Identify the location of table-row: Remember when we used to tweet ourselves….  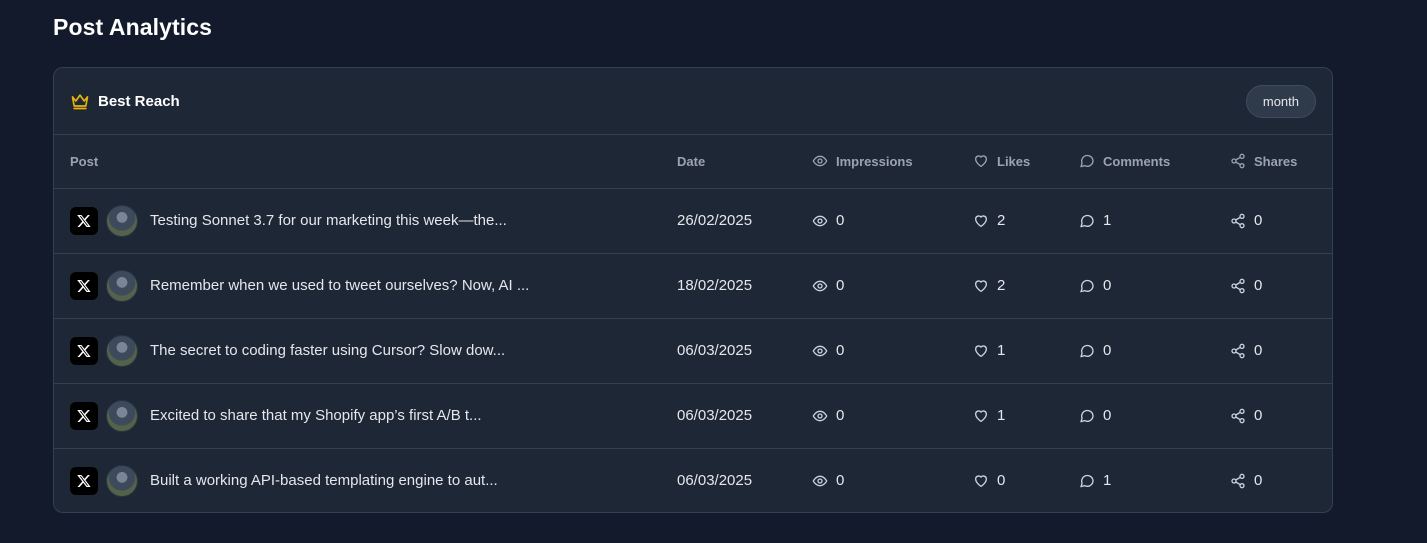
(693, 285).